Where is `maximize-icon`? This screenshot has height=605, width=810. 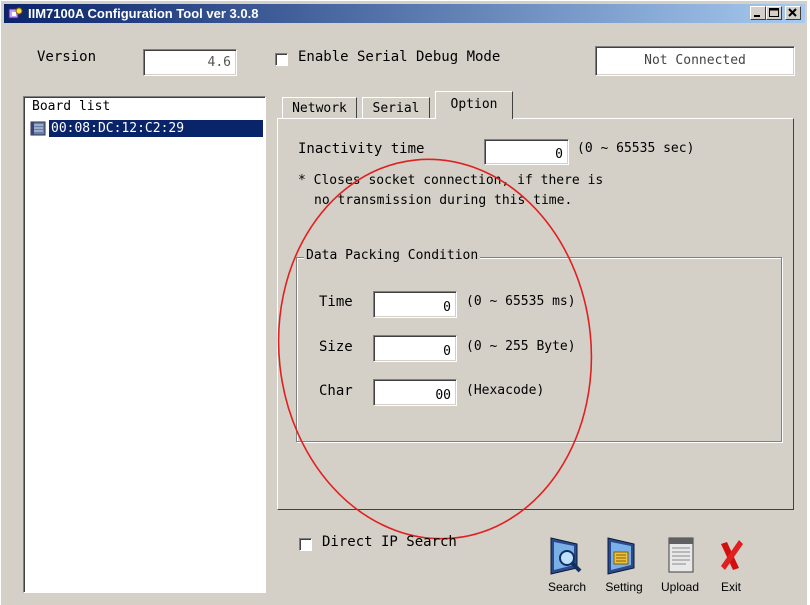 maximize-icon is located at coordinates (774, 12).